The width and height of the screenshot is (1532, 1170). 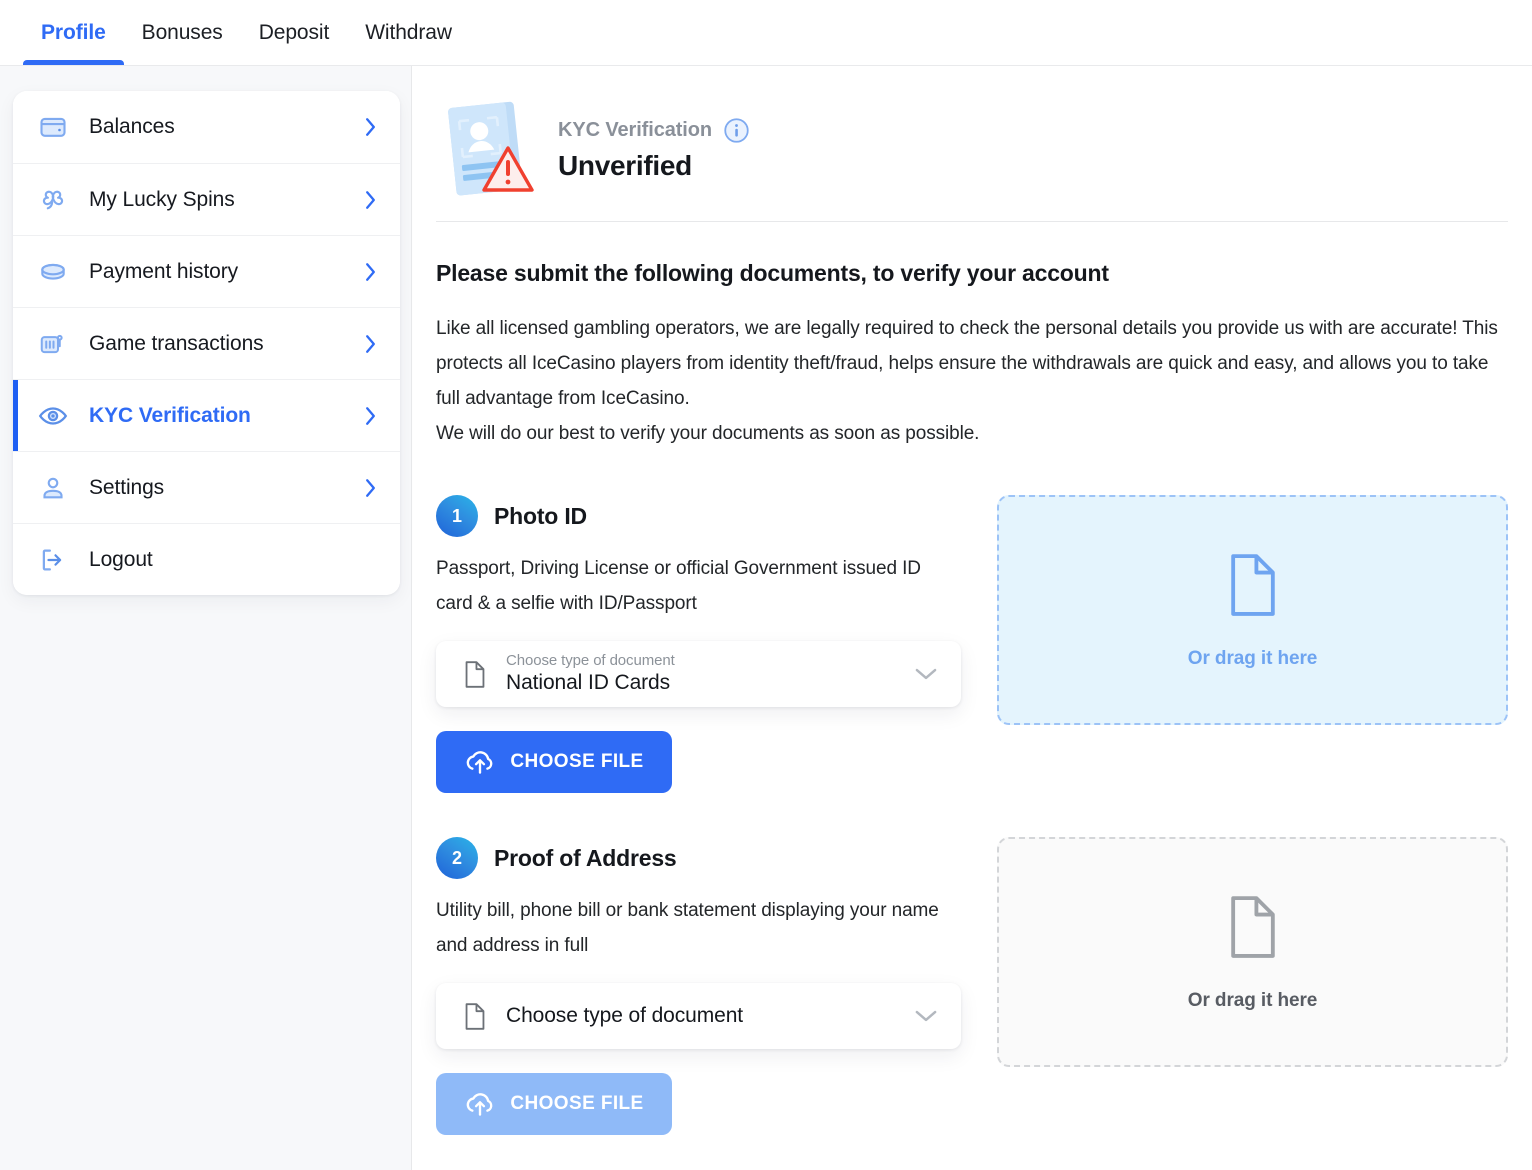 I want to click on clover-icon, so click(x=53, y=200).